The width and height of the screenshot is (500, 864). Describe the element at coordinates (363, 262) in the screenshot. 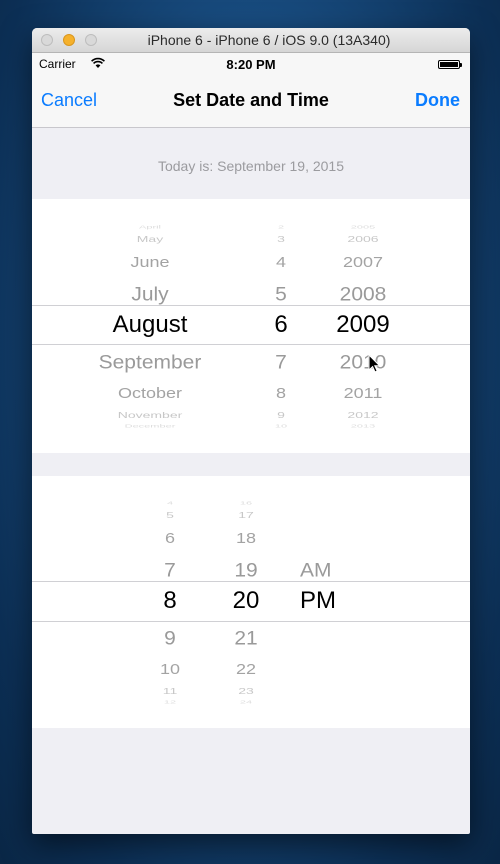

I see `year-option: 2007` at that location.